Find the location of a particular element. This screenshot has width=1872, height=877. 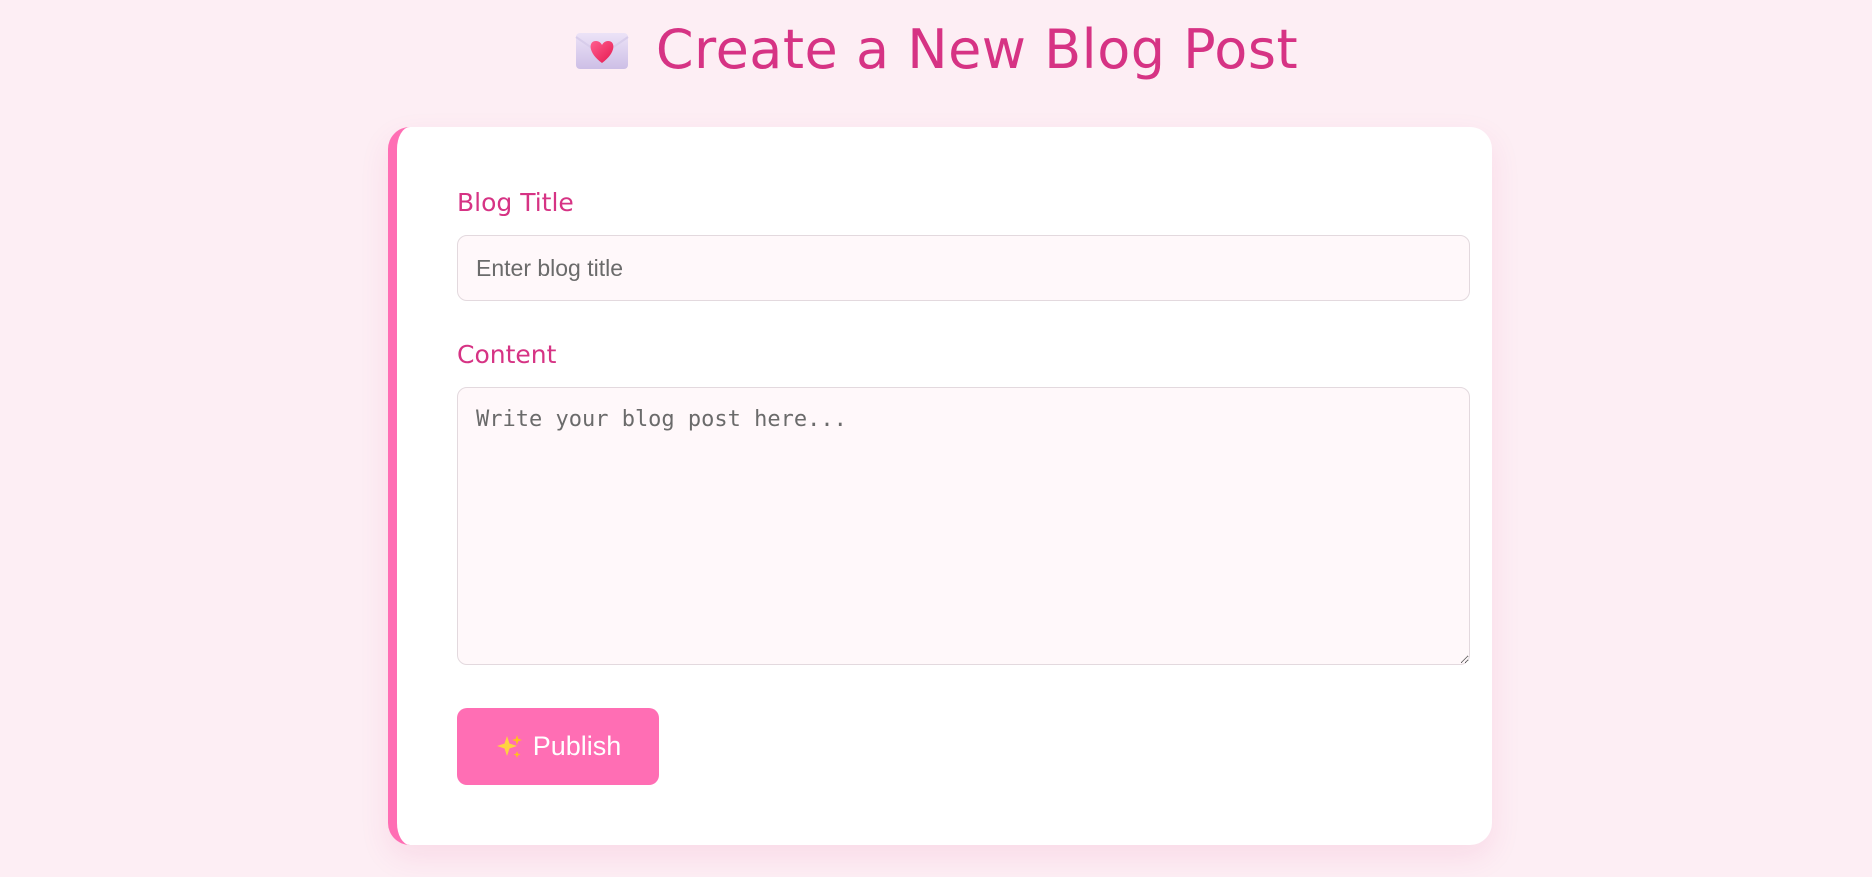

love-letter-icon is located at coordinates (602, 50).